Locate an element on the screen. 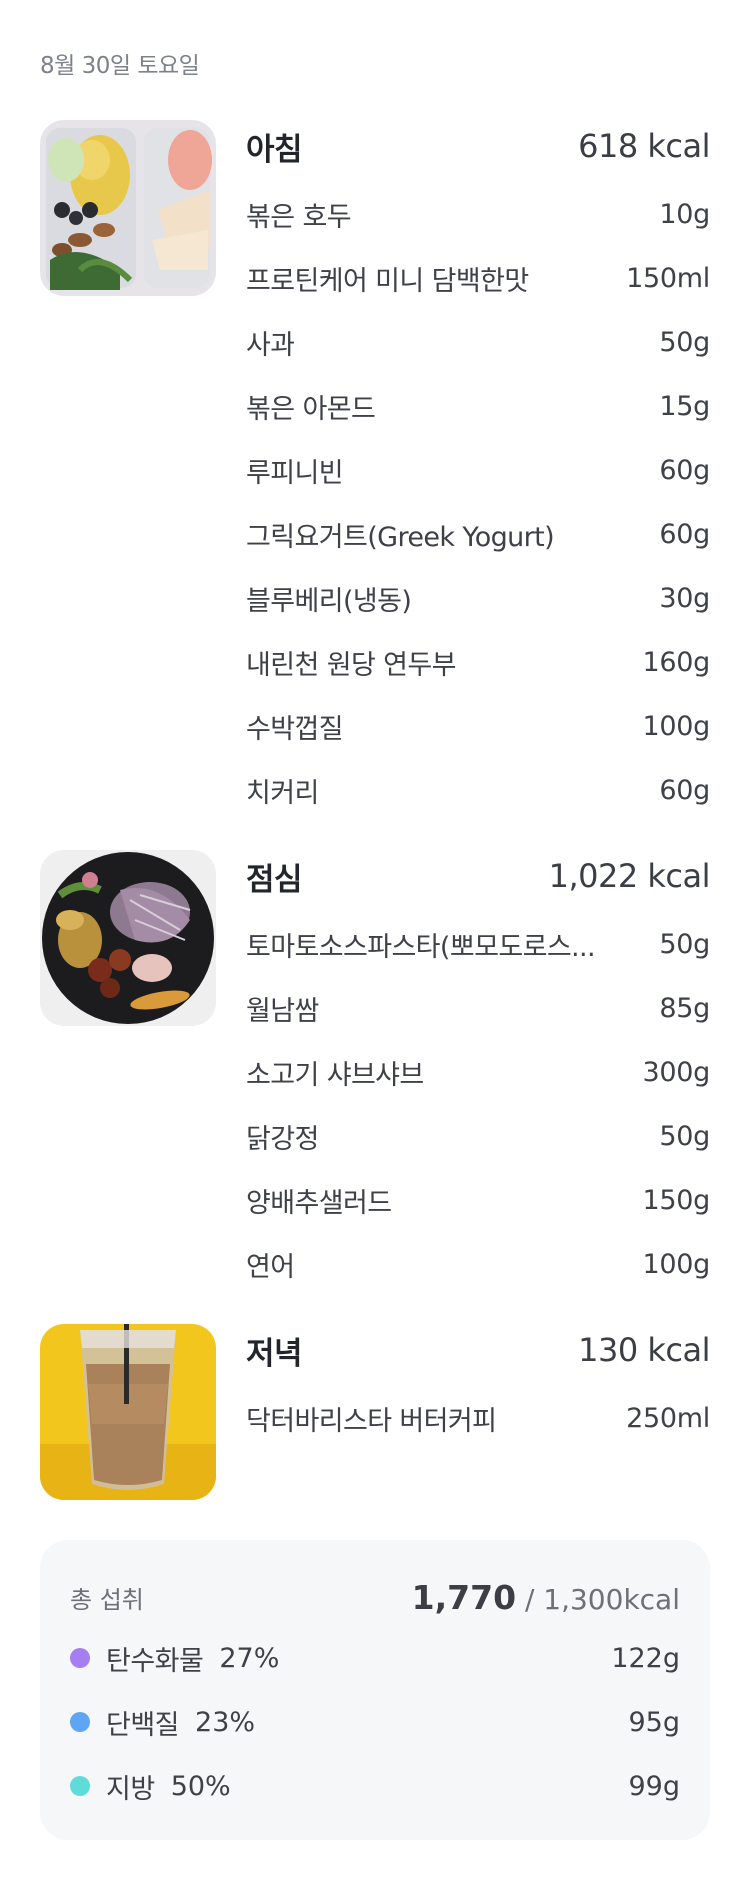 The image size is (750, 1882). food-name: 사과 is located at coordinates (270, 345).